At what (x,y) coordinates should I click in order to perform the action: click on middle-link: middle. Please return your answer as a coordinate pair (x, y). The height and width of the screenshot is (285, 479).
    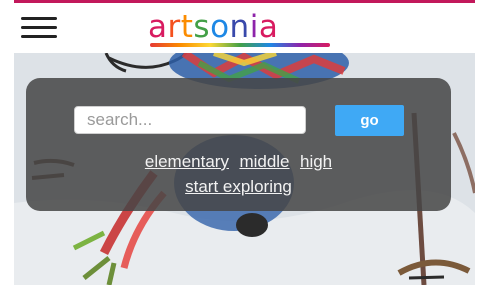
    Looking at the image, I should click on (264, 161).